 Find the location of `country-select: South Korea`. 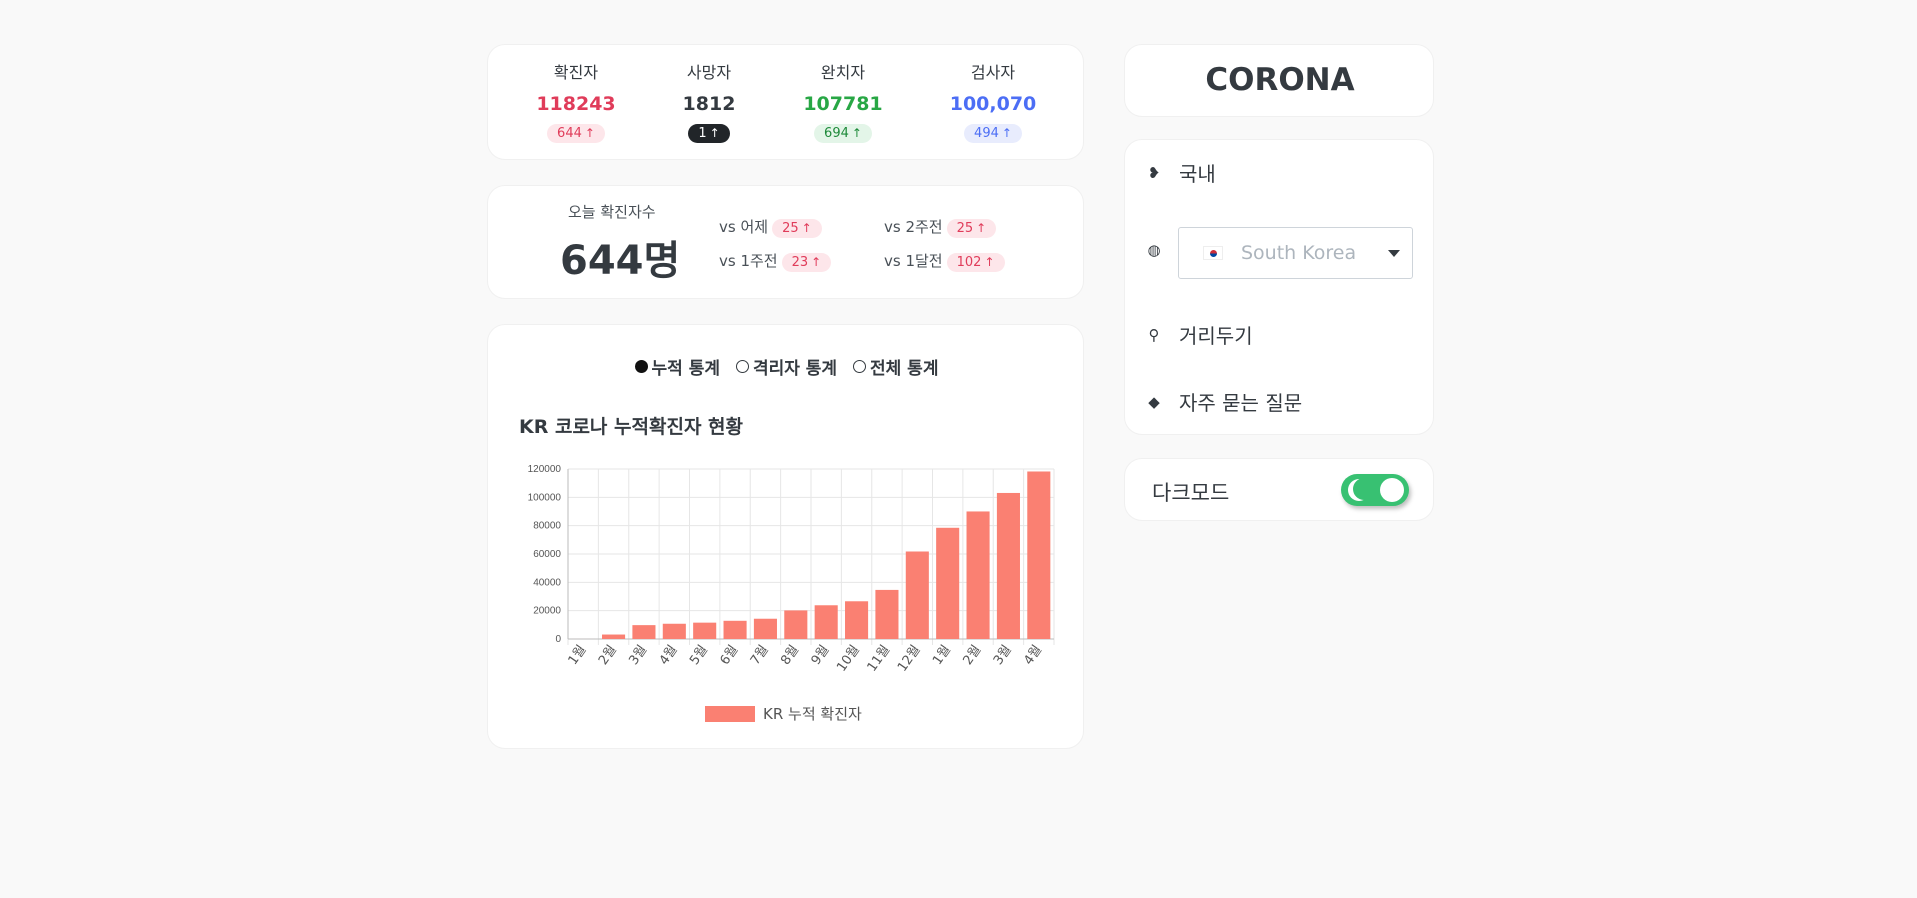

country-select: South Korea is located at coordinates (1295, 253).